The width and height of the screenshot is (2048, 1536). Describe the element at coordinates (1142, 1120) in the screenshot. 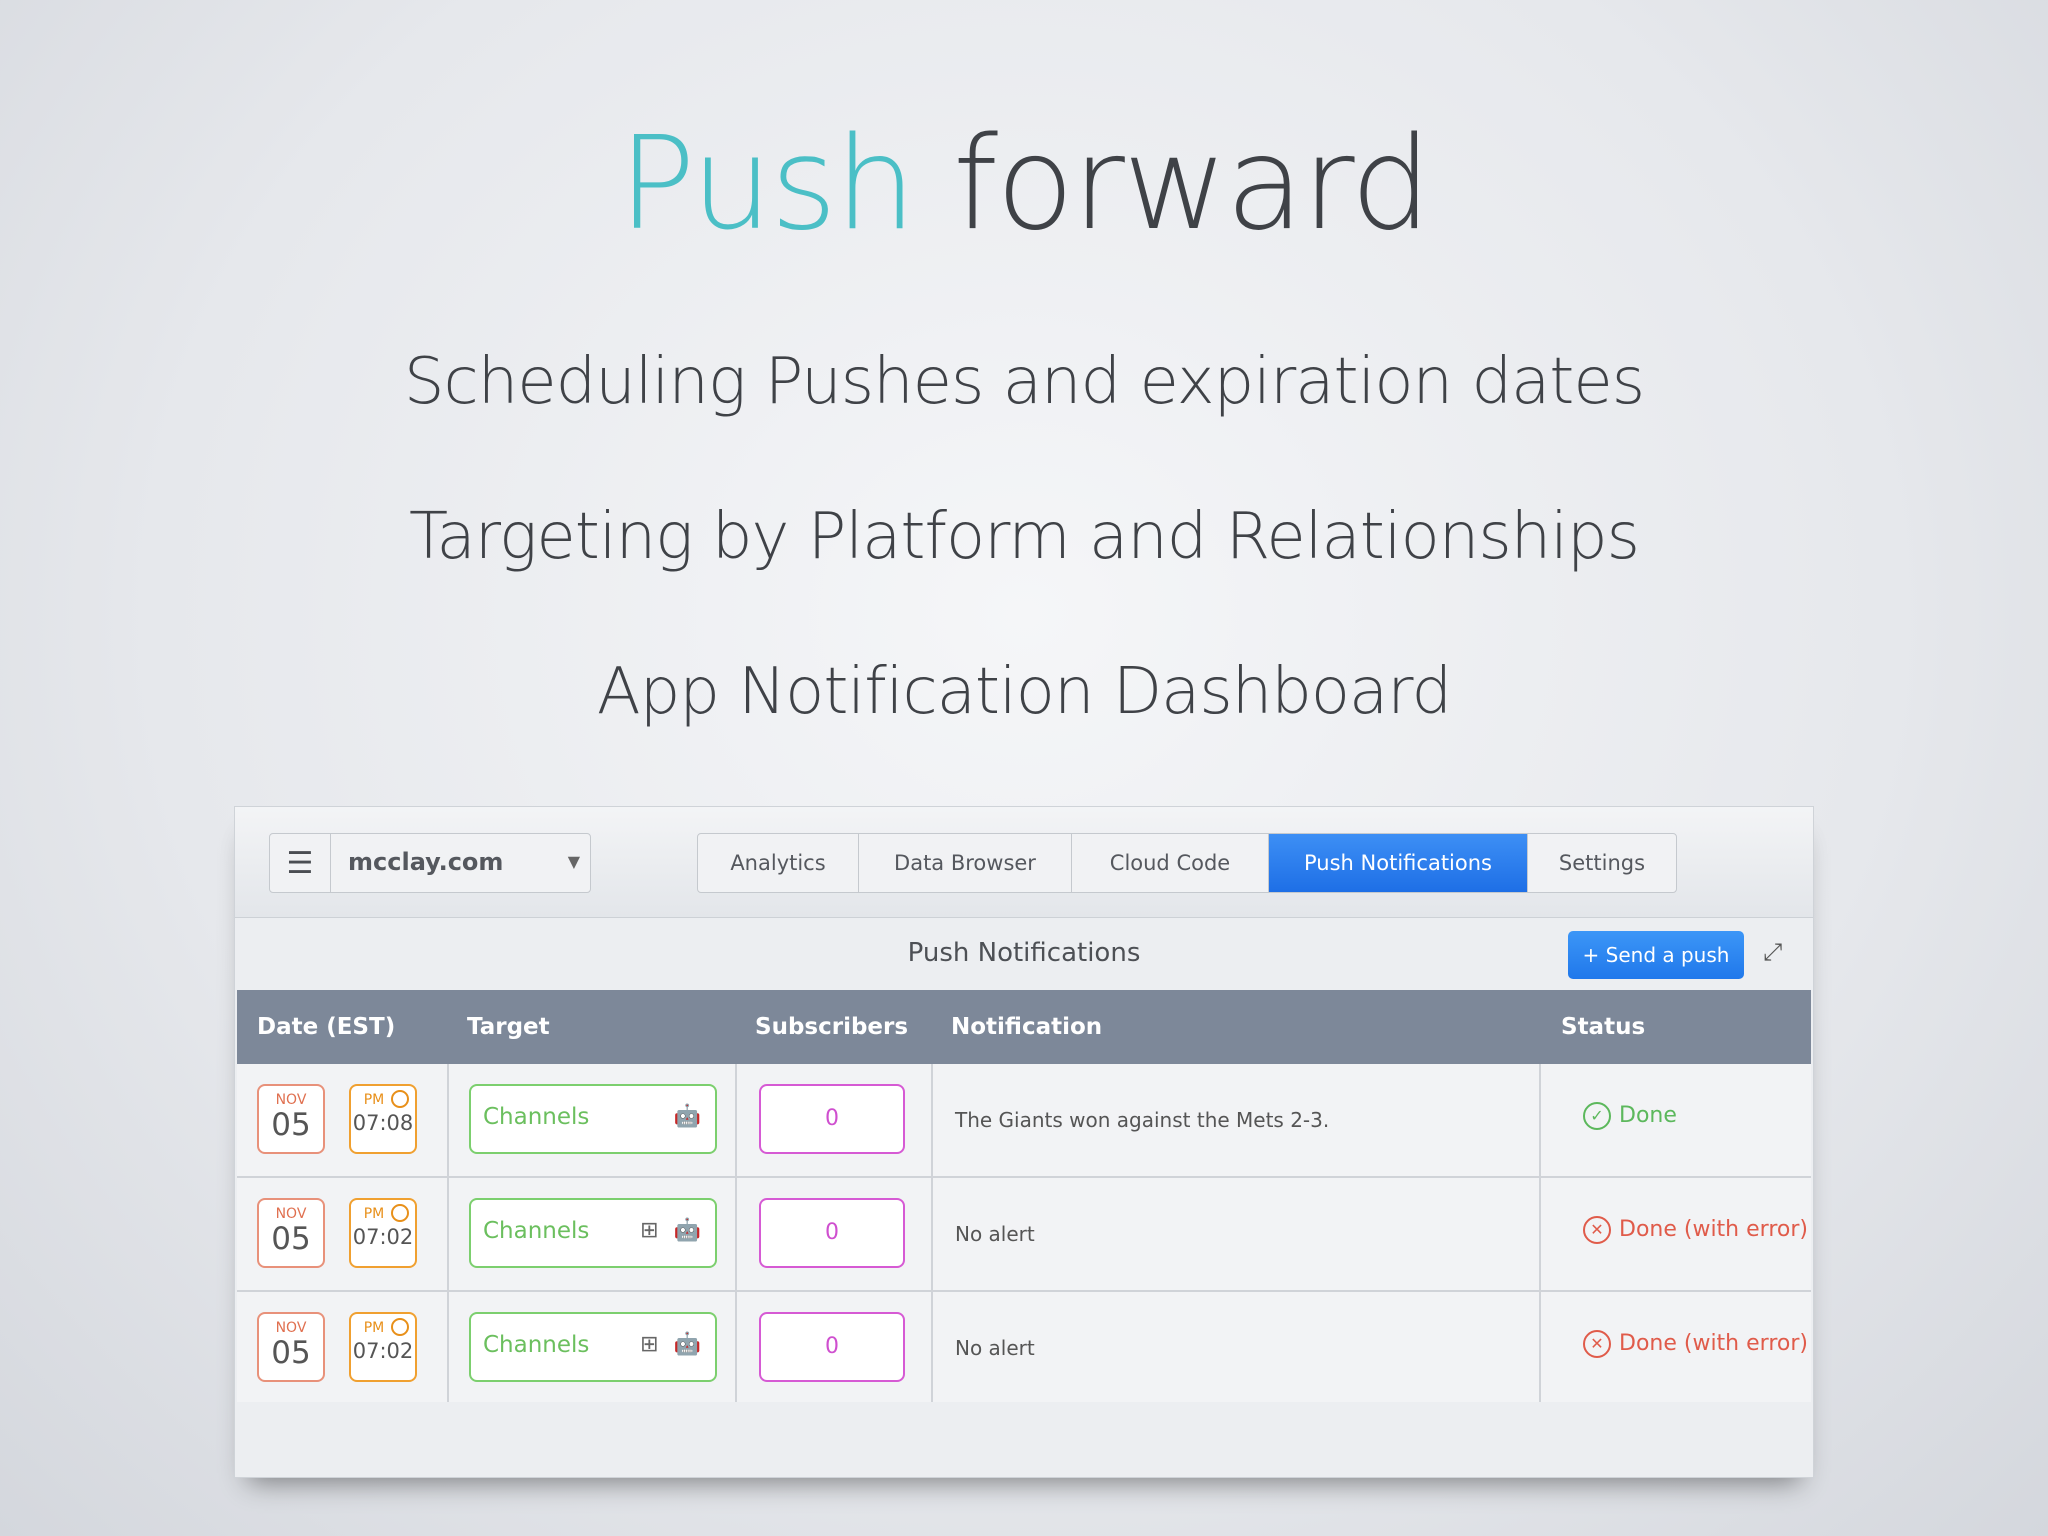

I see `notification-text: The Giants won against the Mets 2-3.` at that location.